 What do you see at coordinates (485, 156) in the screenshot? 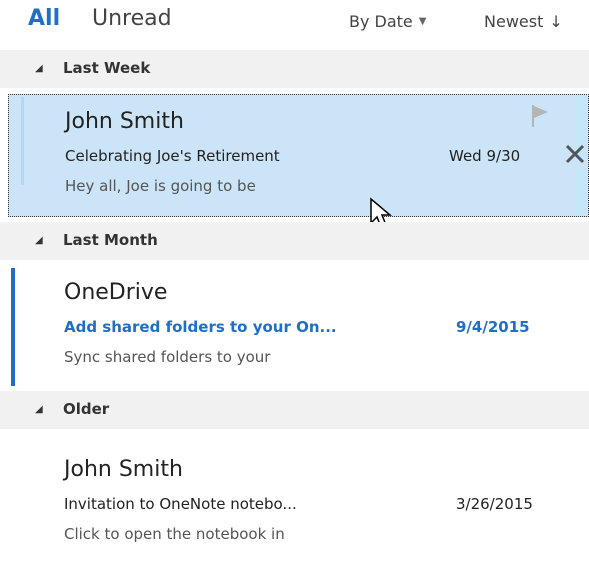
I see `message-date: Wed 9/30` at bounding box center [485, 156].